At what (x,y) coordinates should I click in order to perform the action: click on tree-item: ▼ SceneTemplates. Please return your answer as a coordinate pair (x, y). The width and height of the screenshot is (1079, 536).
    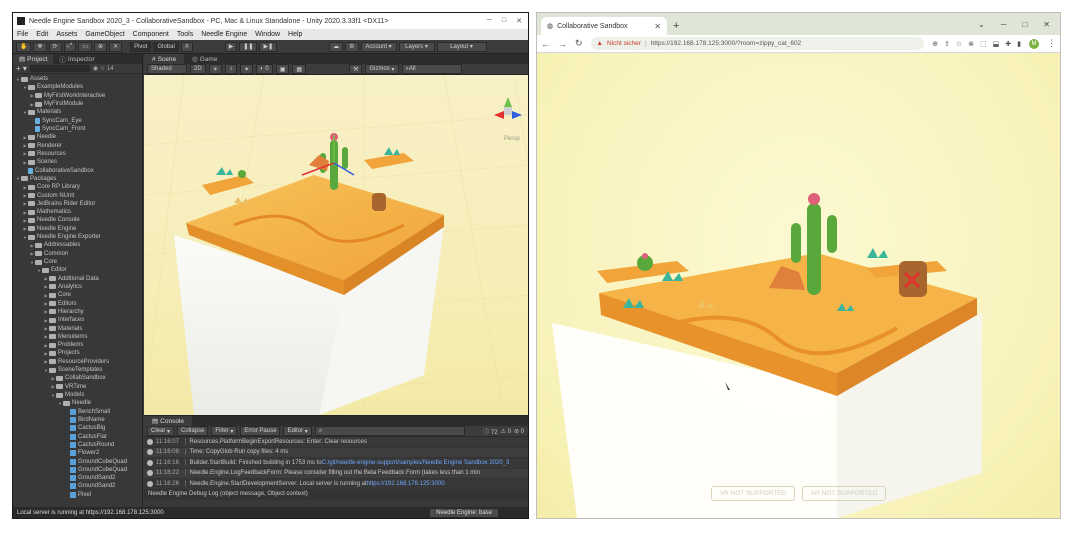
    Looking at the image, I should click on (77, 370).